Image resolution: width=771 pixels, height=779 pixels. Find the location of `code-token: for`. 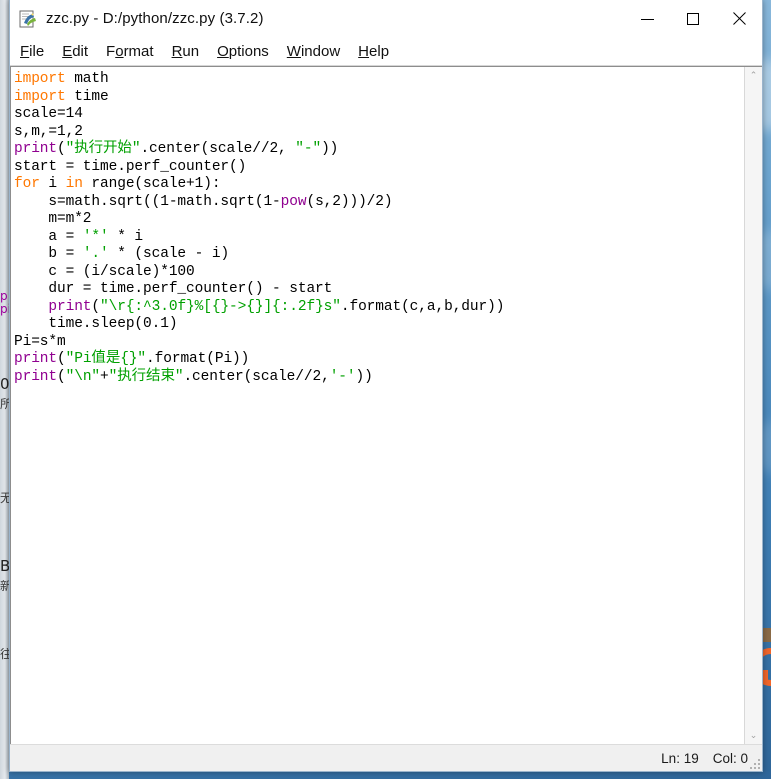

code-token: for is located at coordinates (27, 184).